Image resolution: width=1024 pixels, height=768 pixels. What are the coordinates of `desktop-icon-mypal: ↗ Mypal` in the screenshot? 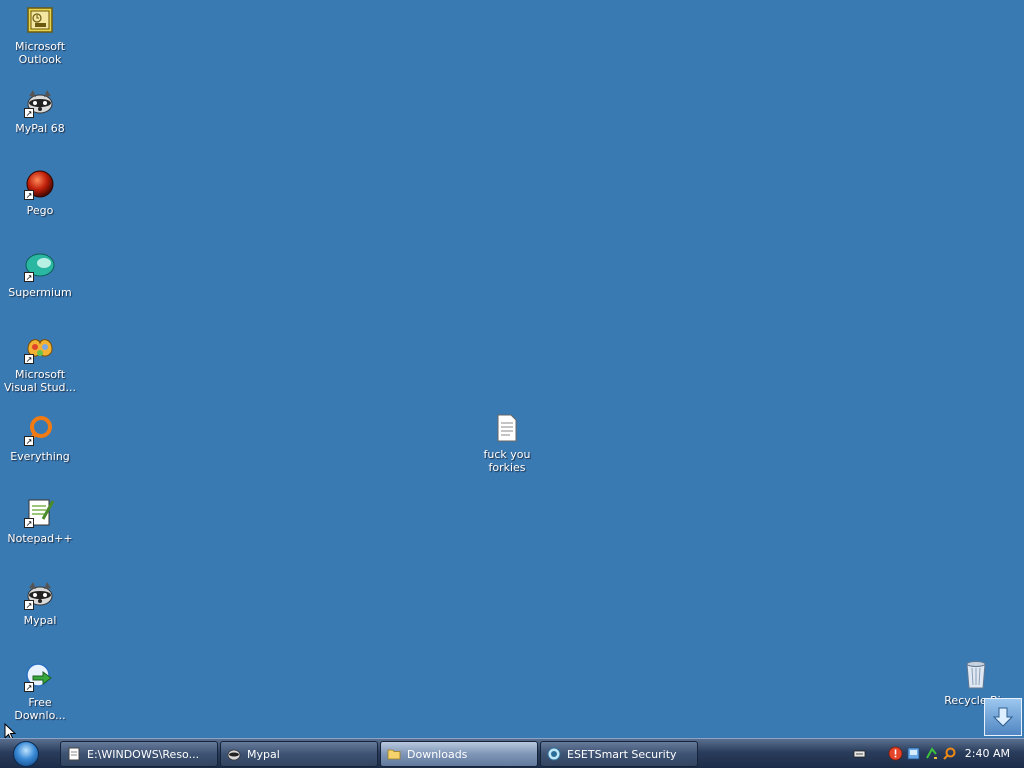 It's located at (40, 602).